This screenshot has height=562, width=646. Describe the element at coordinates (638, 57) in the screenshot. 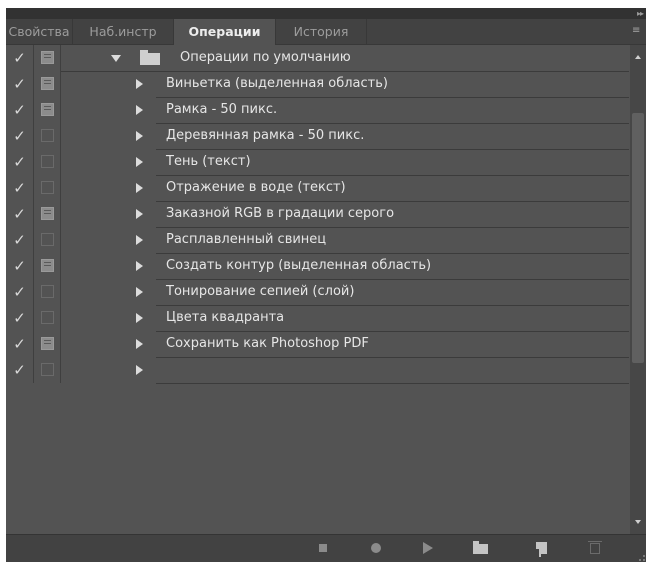

I see `scroll-up-arrow-icon` at that location.